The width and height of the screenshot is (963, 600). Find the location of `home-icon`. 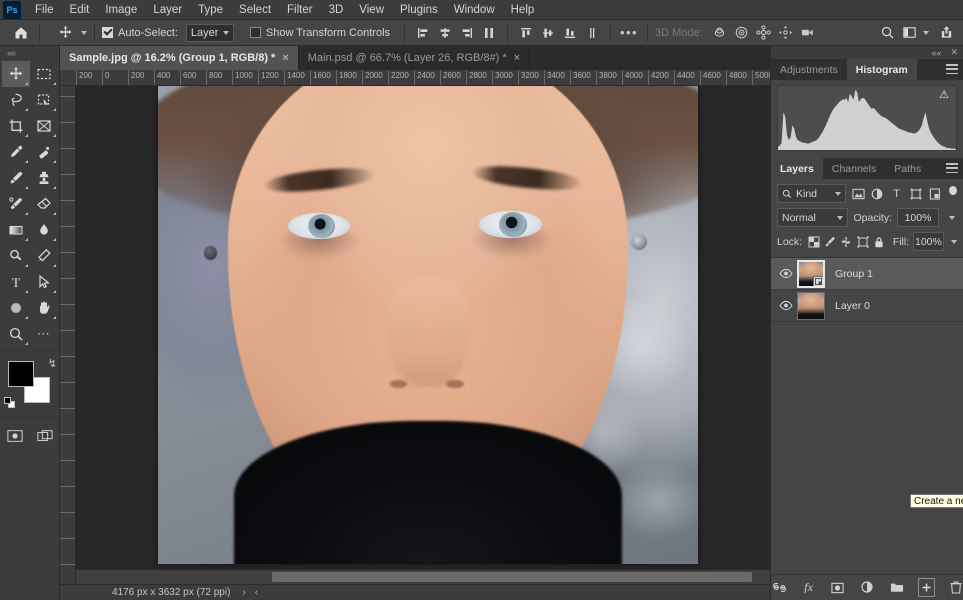

home-icon is located at coordinates (21, 33).